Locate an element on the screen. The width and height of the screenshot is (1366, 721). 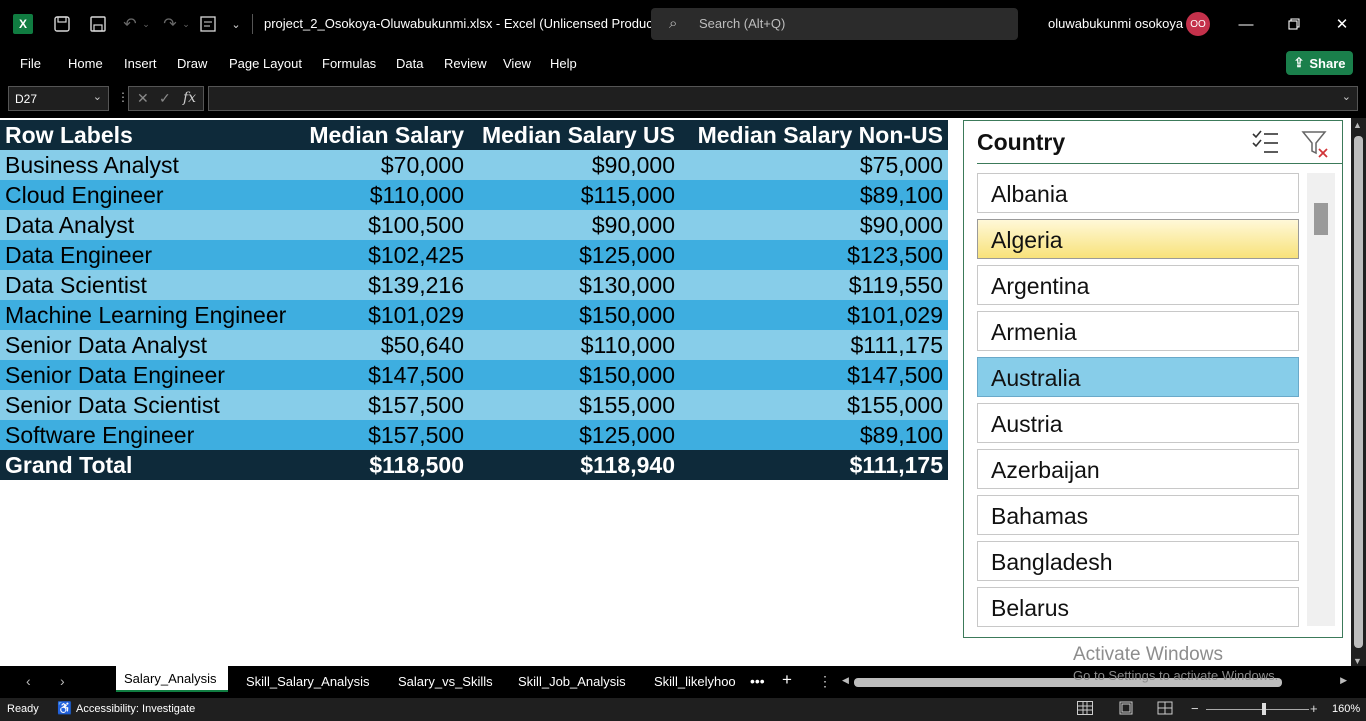
slicer-item-bahamas: Bahamas is located at coordinates (1138, 515).